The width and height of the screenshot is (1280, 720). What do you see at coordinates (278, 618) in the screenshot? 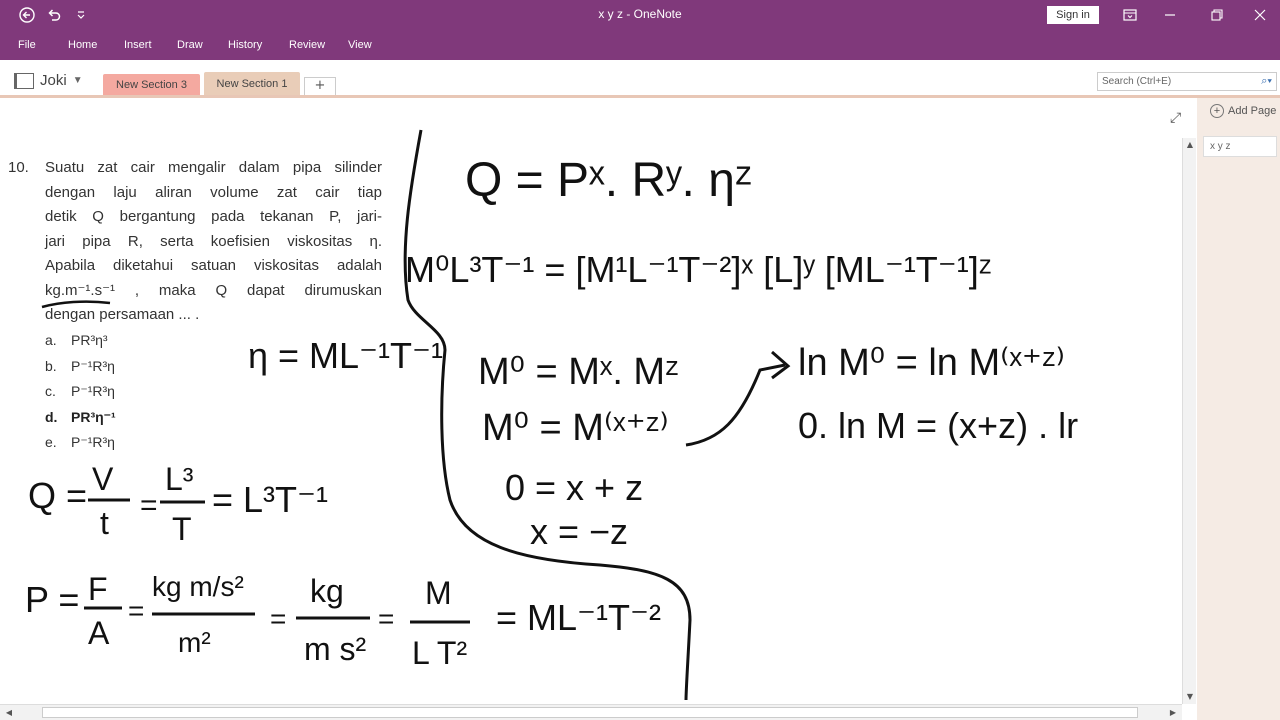
I see `p-dim-eq2: =` at bounding box center [278, 618].